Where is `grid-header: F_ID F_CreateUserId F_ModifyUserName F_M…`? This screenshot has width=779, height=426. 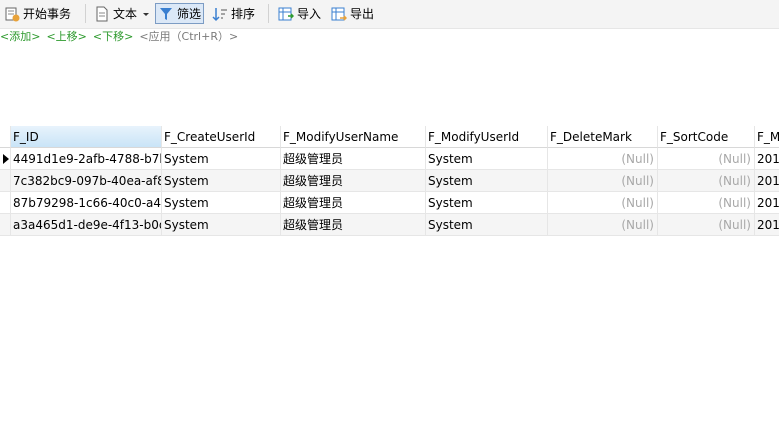 grid-header: F_ID F_CreateUserId F_ModifyUserName F_M… is located at coordinates (389, 137).